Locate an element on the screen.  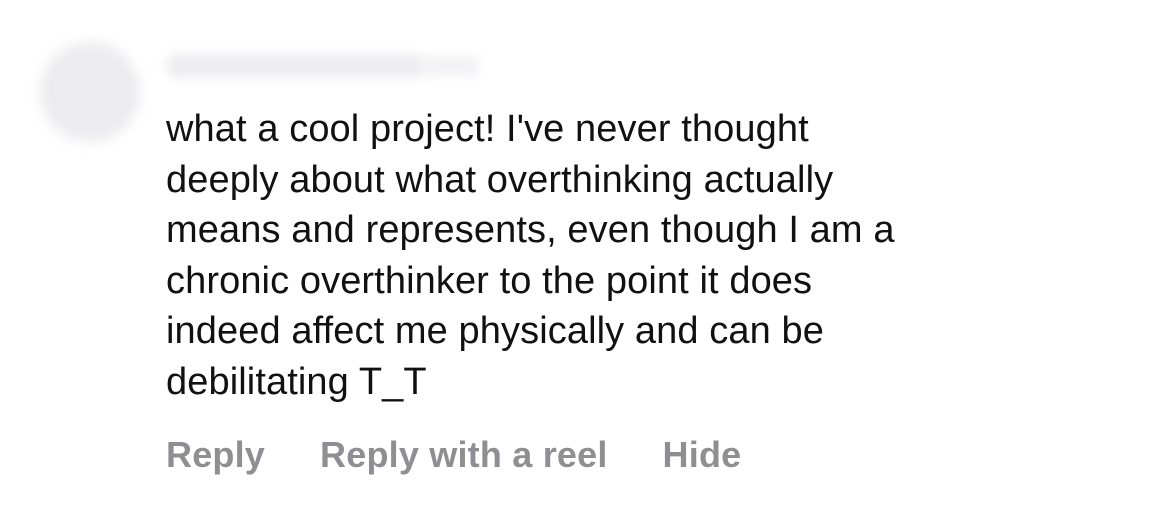
comment-text-line: chronic overthinker to the point it does is located at coordinates (489, 280).